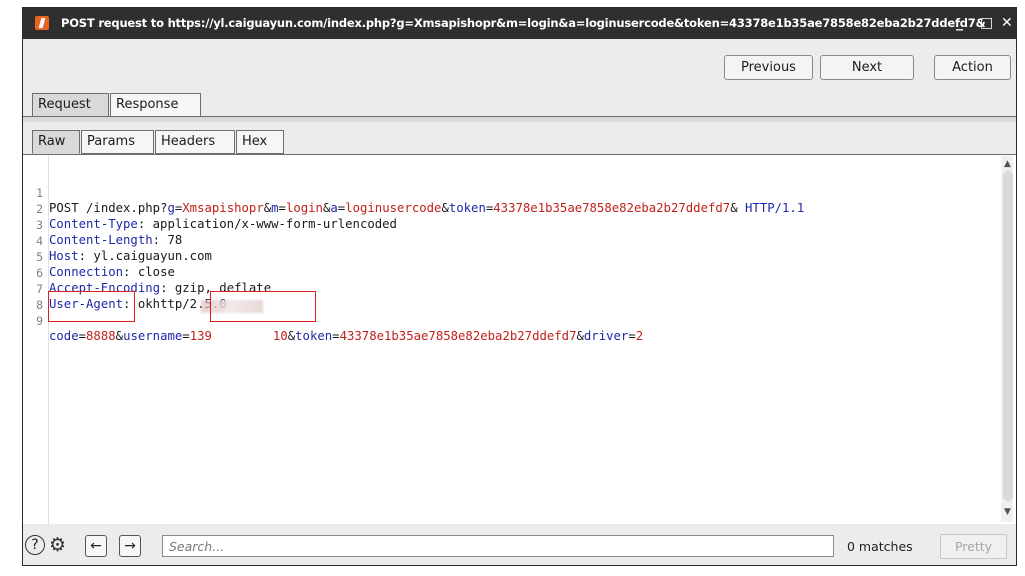 The height and width of the screenshot is (576, 1025). What do you see at coordinates (393, 208) in the screenshot?
I see `param-value: loginusercode` at bounding box center [393, 208].